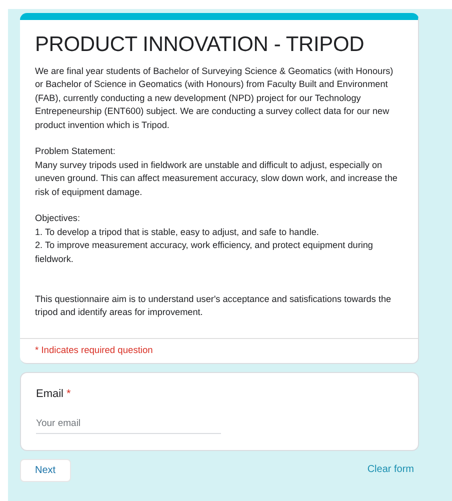 Image resolution: width=452 pixels, height=501 pixels. Describe the element at coordinates (45, 470) in the screenshot. I see `next-button: Next` at that location.